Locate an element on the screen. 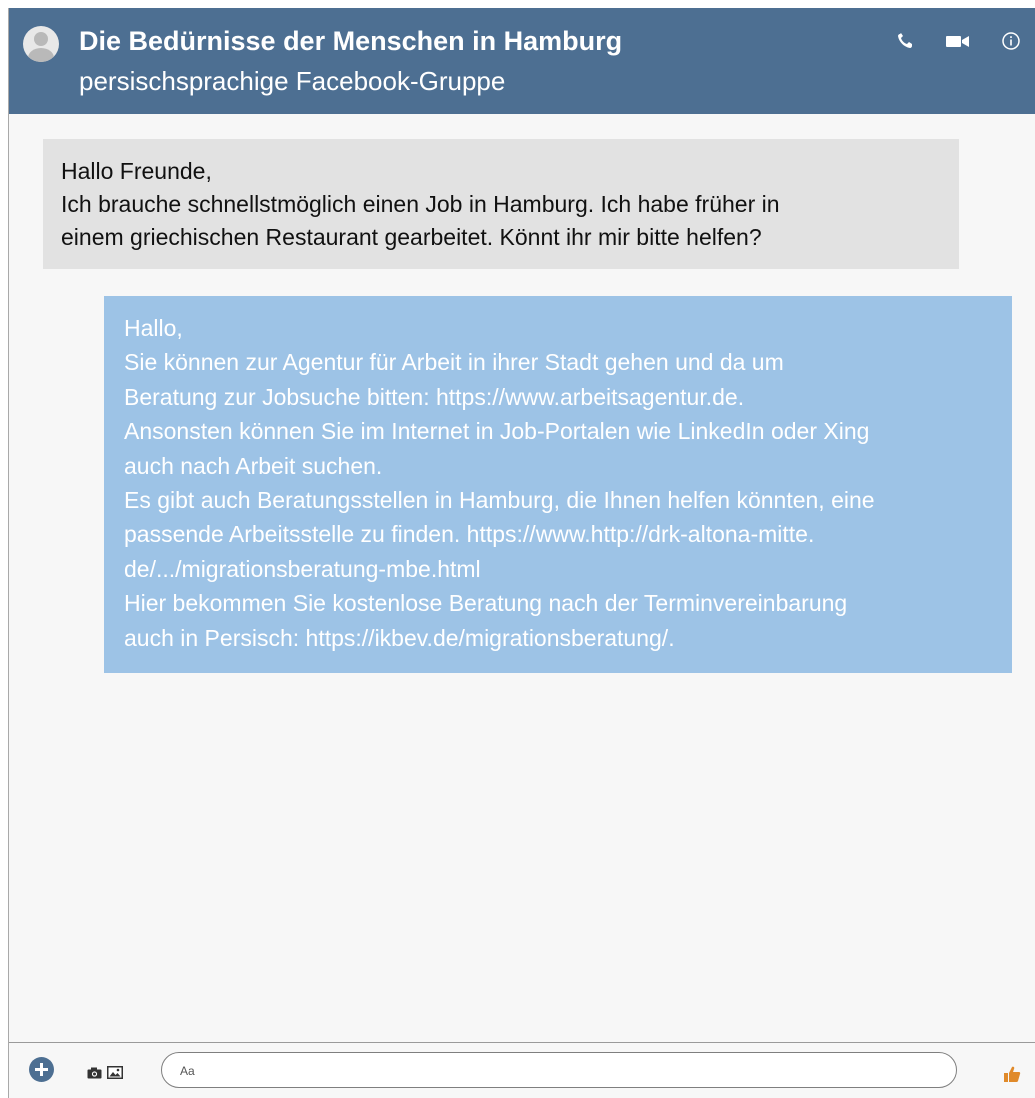 Image resolution: width=1035 pixels, height=1098 pixels. thumbs-up-icon is located at coordinates (1012, 1074).